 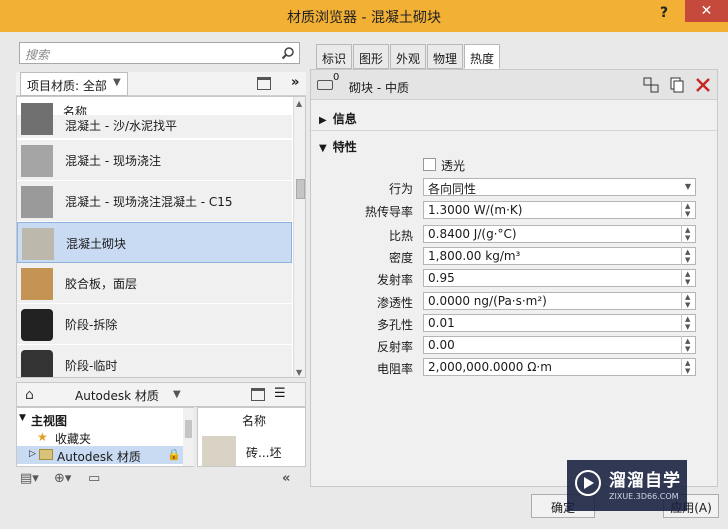 What do you see at coordinates (664, 13) in the screenshot?
I see `help-button: ?` at bounding box center [664, 13].